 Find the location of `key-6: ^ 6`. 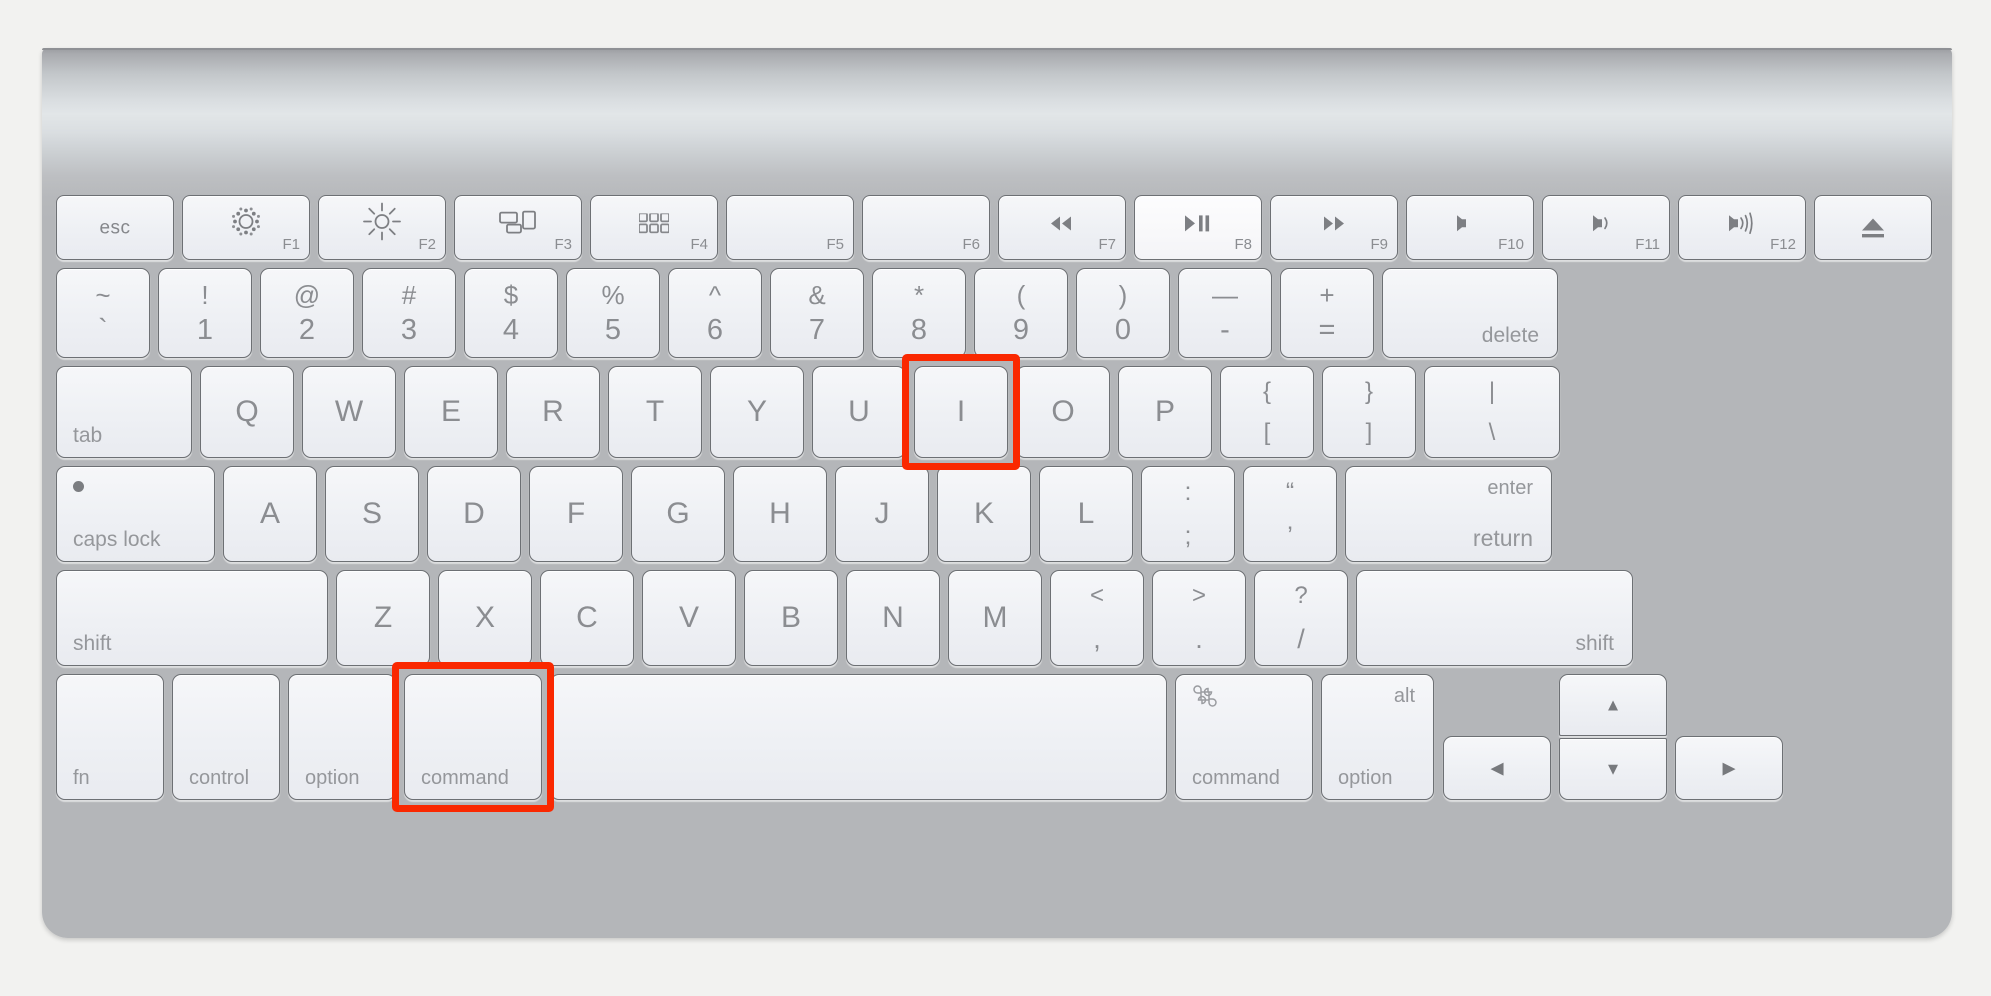

key-6: ^ 6 is located at coordinates (715, 313).